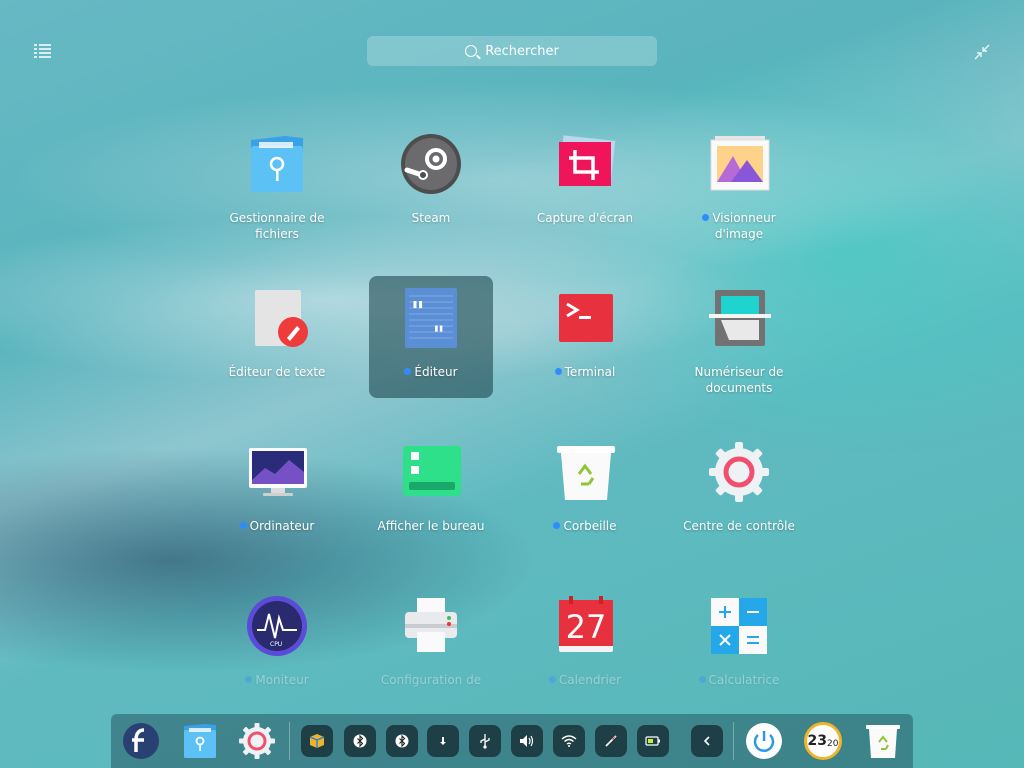 This screenshot has height=768, width=1024. I want to click on dock-file-manager-icon, so click(200, 743).